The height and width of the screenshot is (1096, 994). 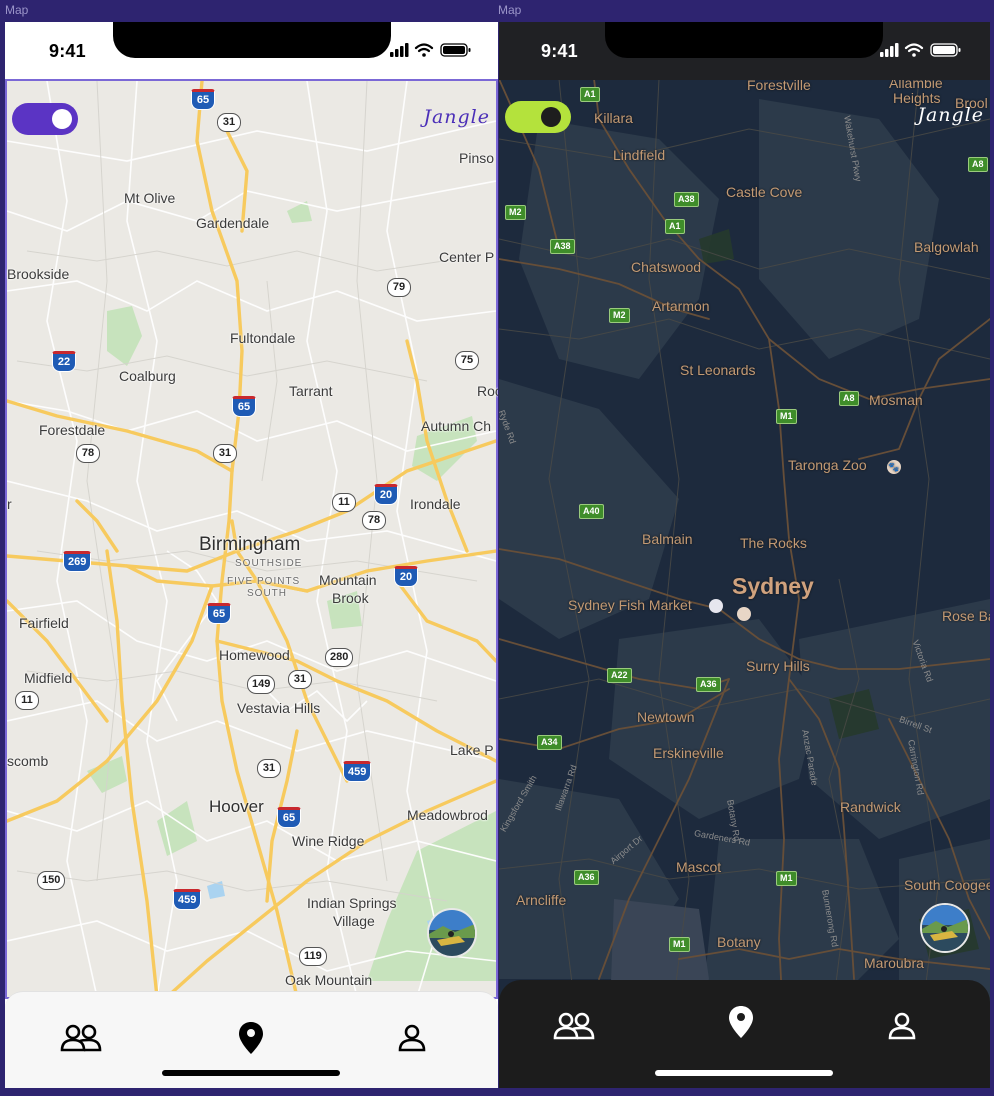 What do you see at coordinates (688, 753) in the screenshot?
I see `map-label: Erskineville` at bounding box center [688, 753].